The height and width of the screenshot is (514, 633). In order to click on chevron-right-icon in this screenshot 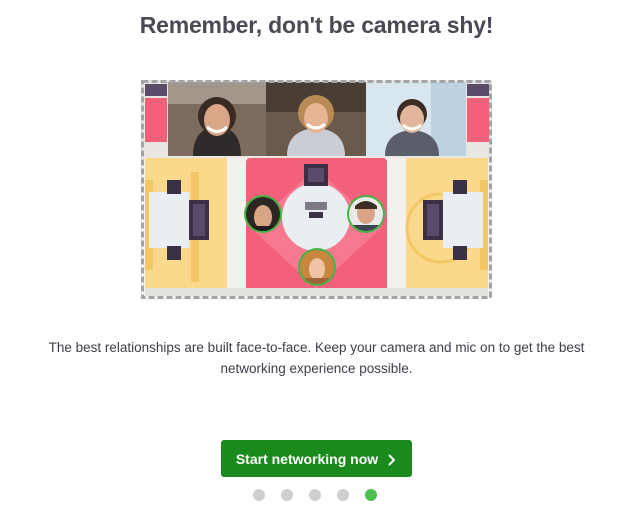, I will do `click(392, 459)`.